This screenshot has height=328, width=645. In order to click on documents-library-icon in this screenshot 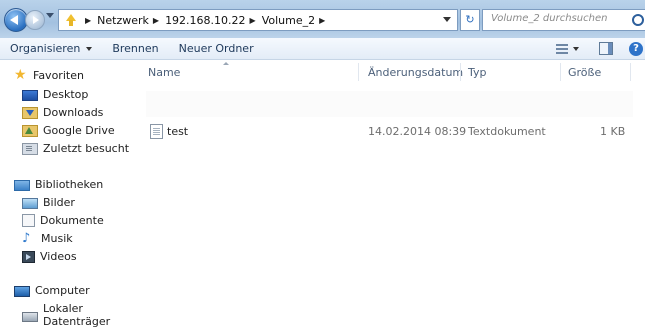, I will do `click(28, 220)`.